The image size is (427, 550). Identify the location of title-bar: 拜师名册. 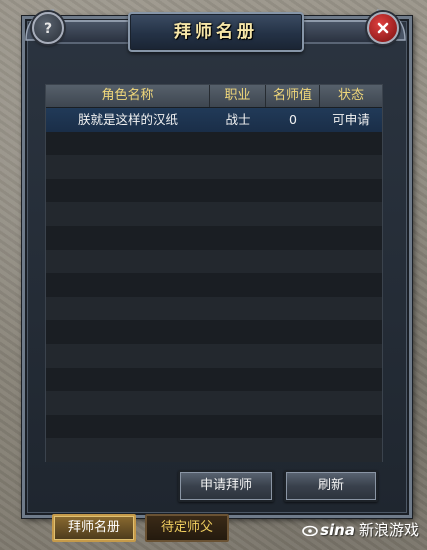
(213, 29).